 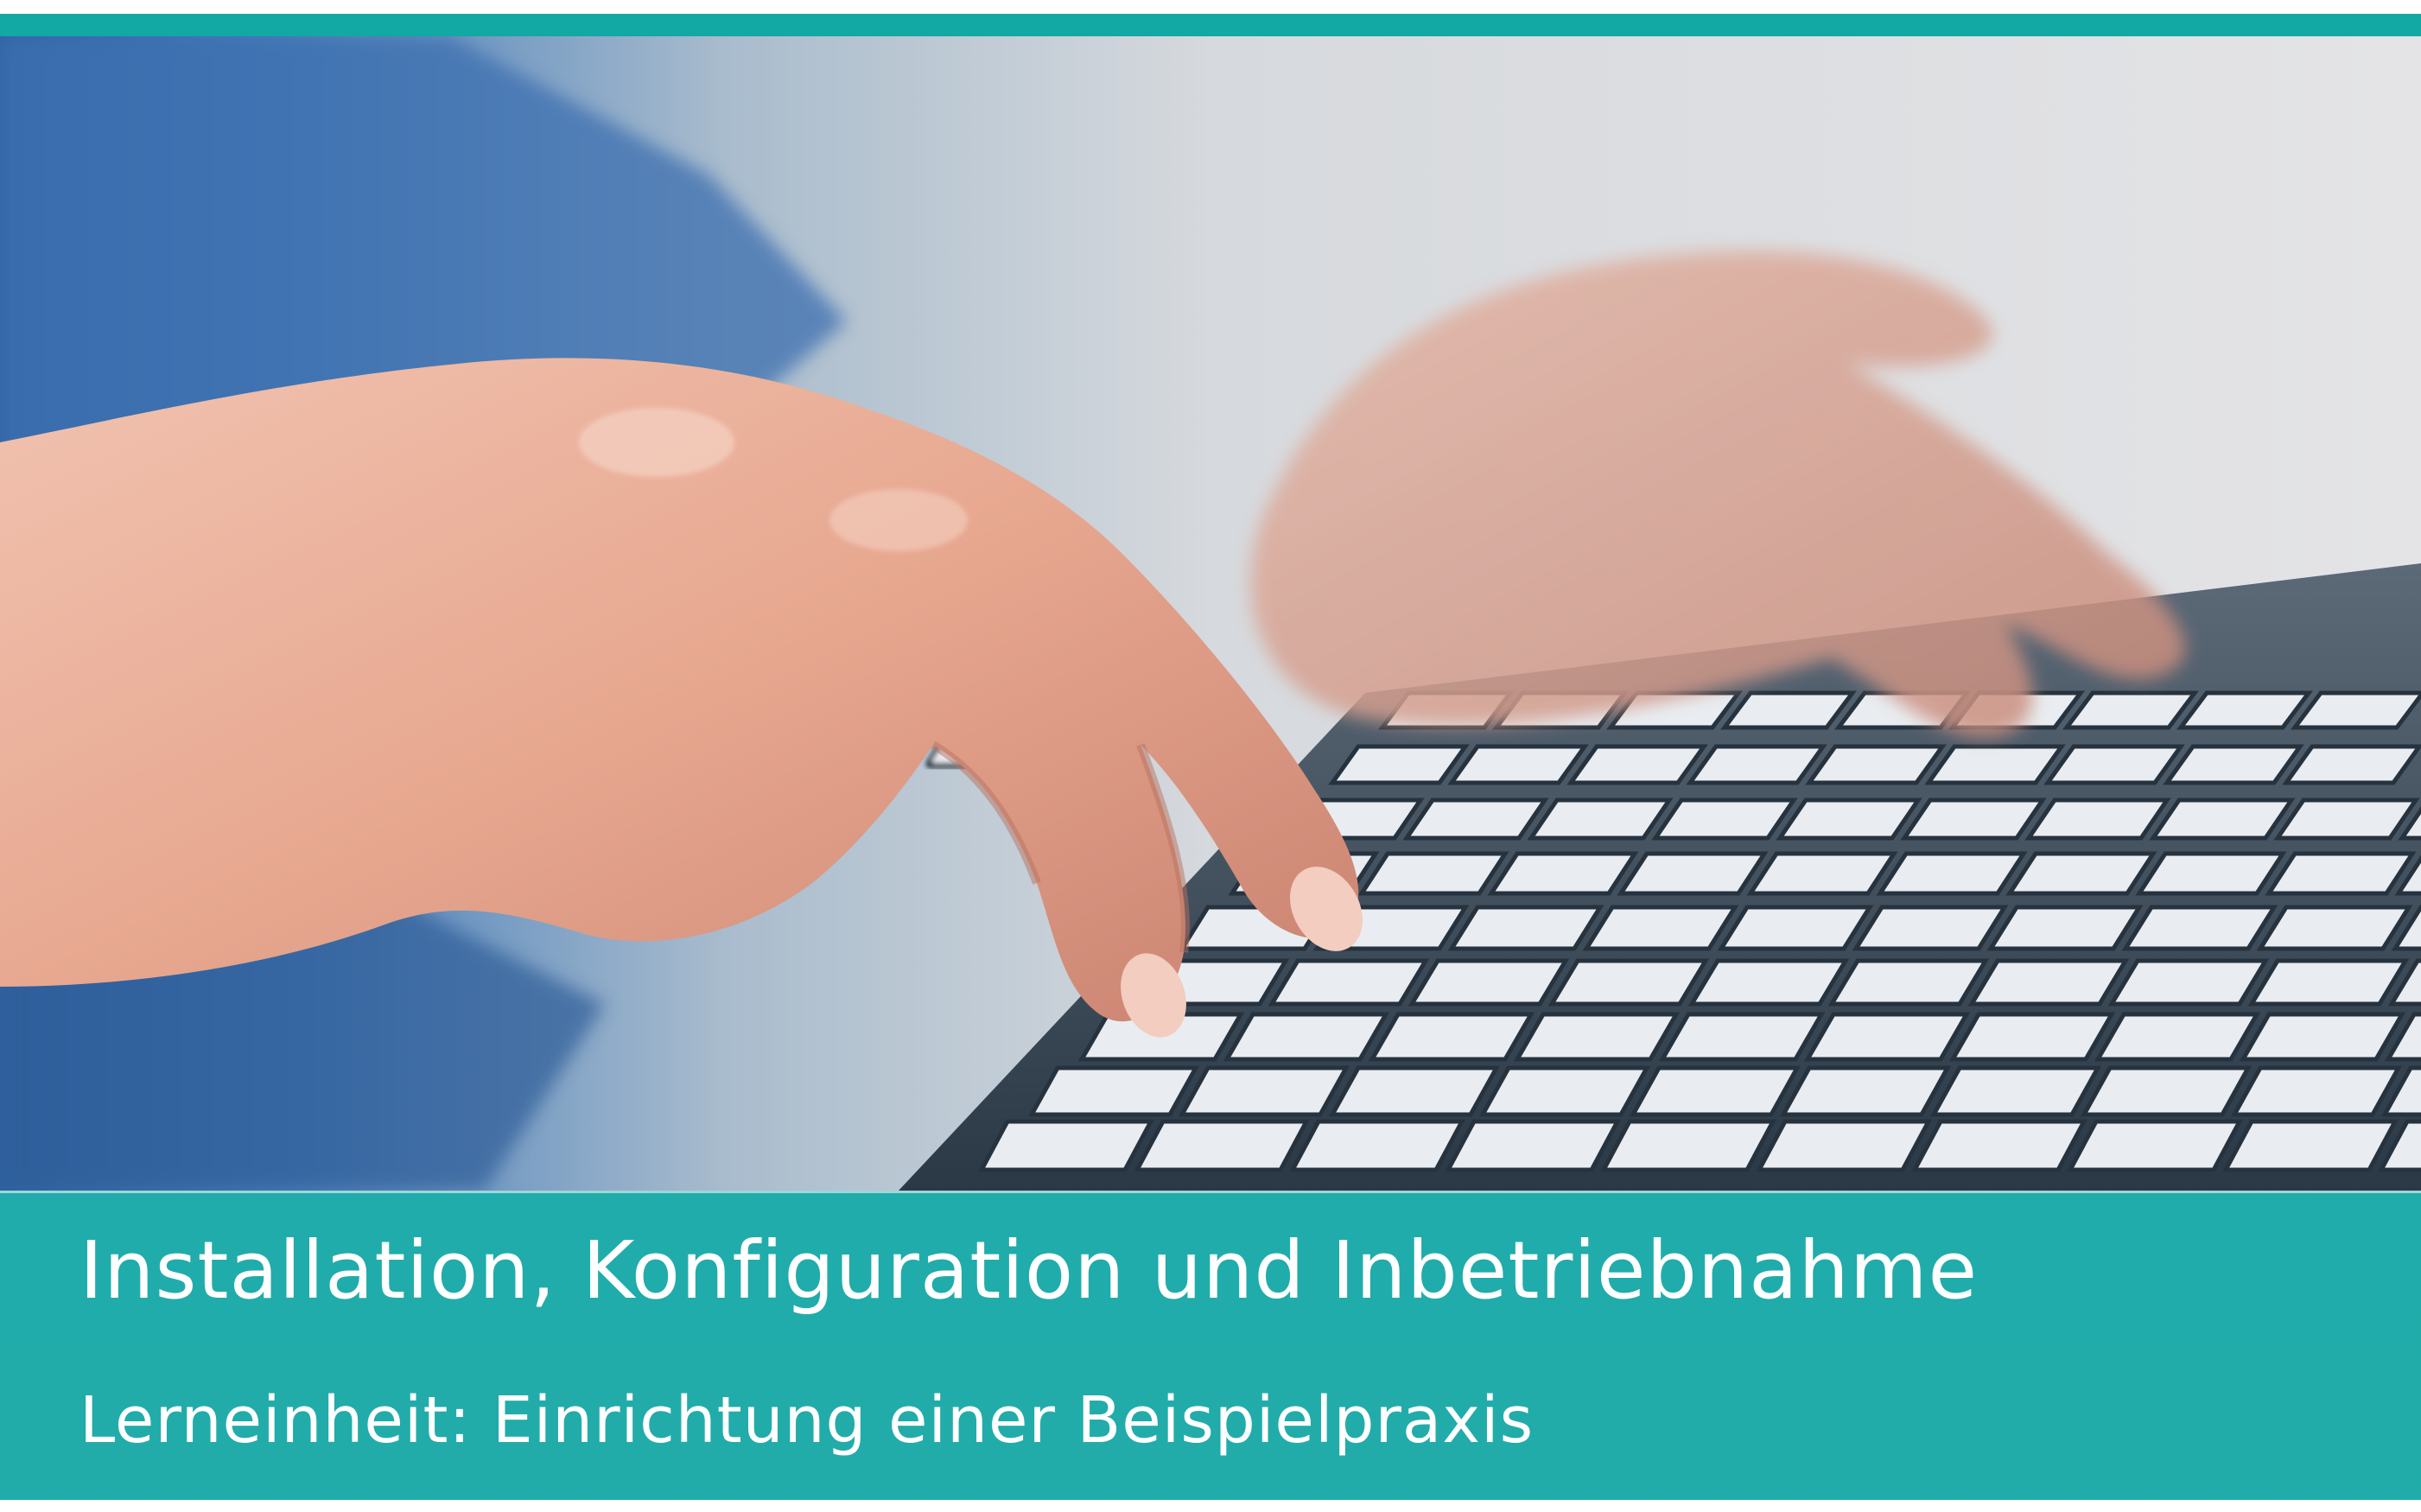 I want to click on caption-divider, so click(x=1211, y=1192).